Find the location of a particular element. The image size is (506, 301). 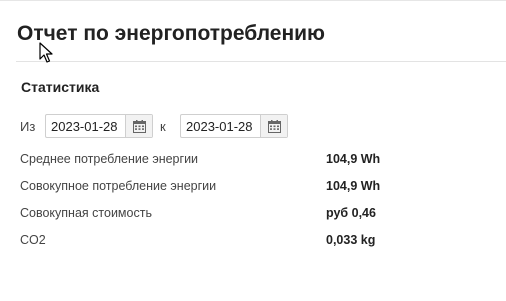

stat-row-total-consumption: Совокупное потребление энергии 104,9 Wh is located at coordinates (200, 185).